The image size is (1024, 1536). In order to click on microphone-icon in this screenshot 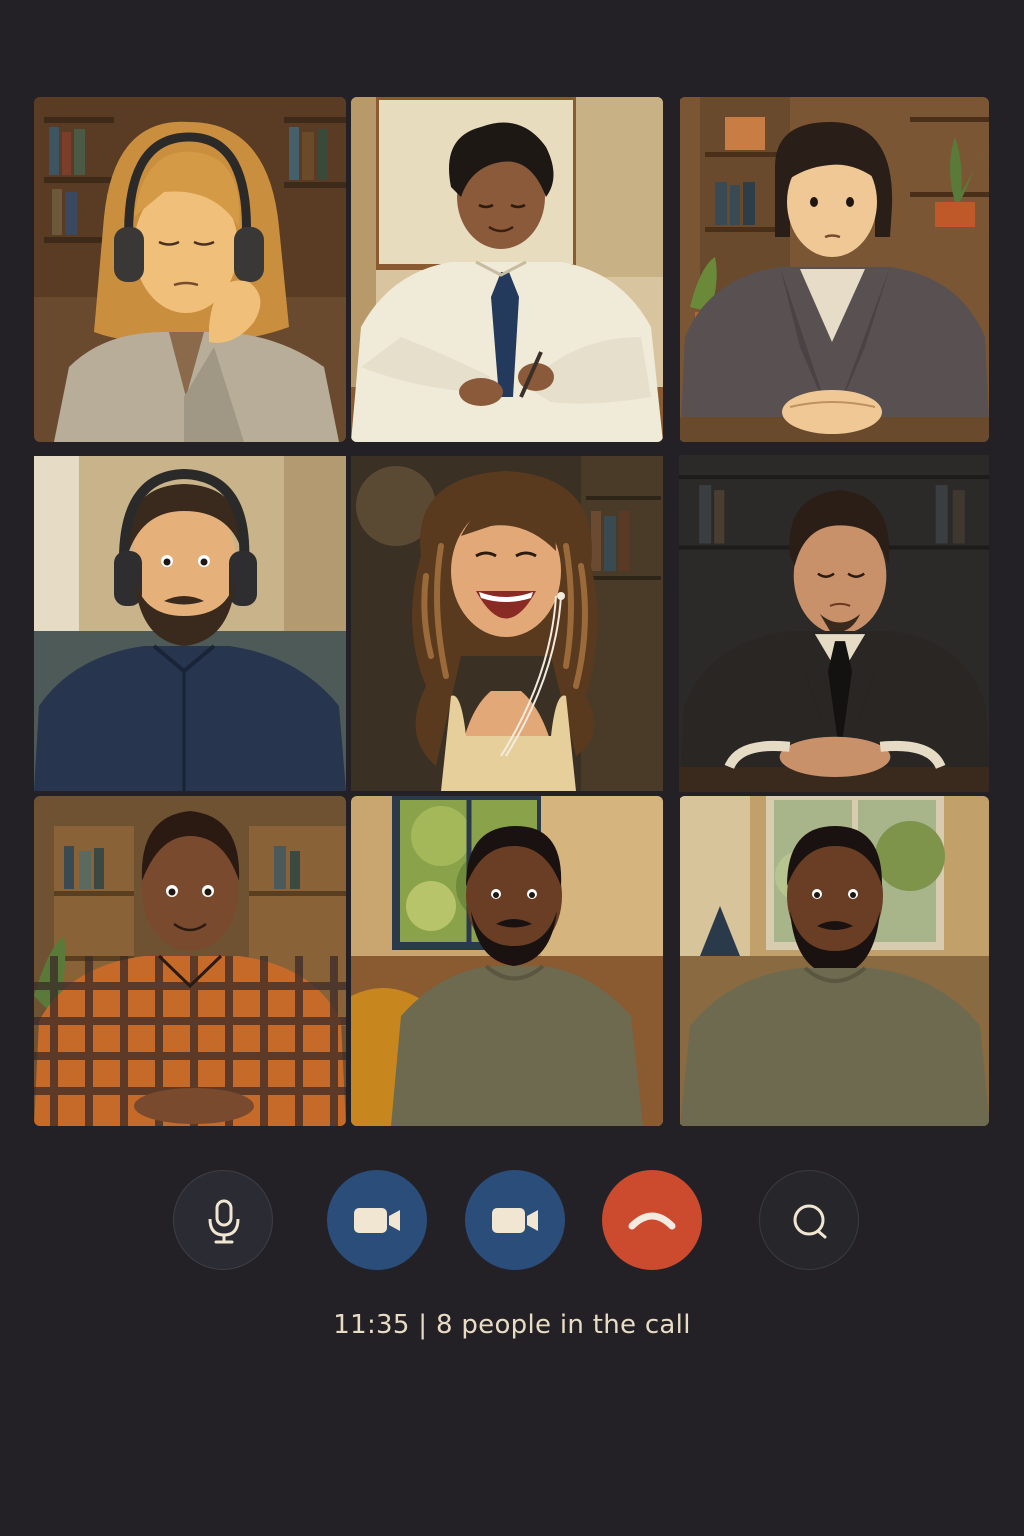, I will do `click(224, 1221)`.